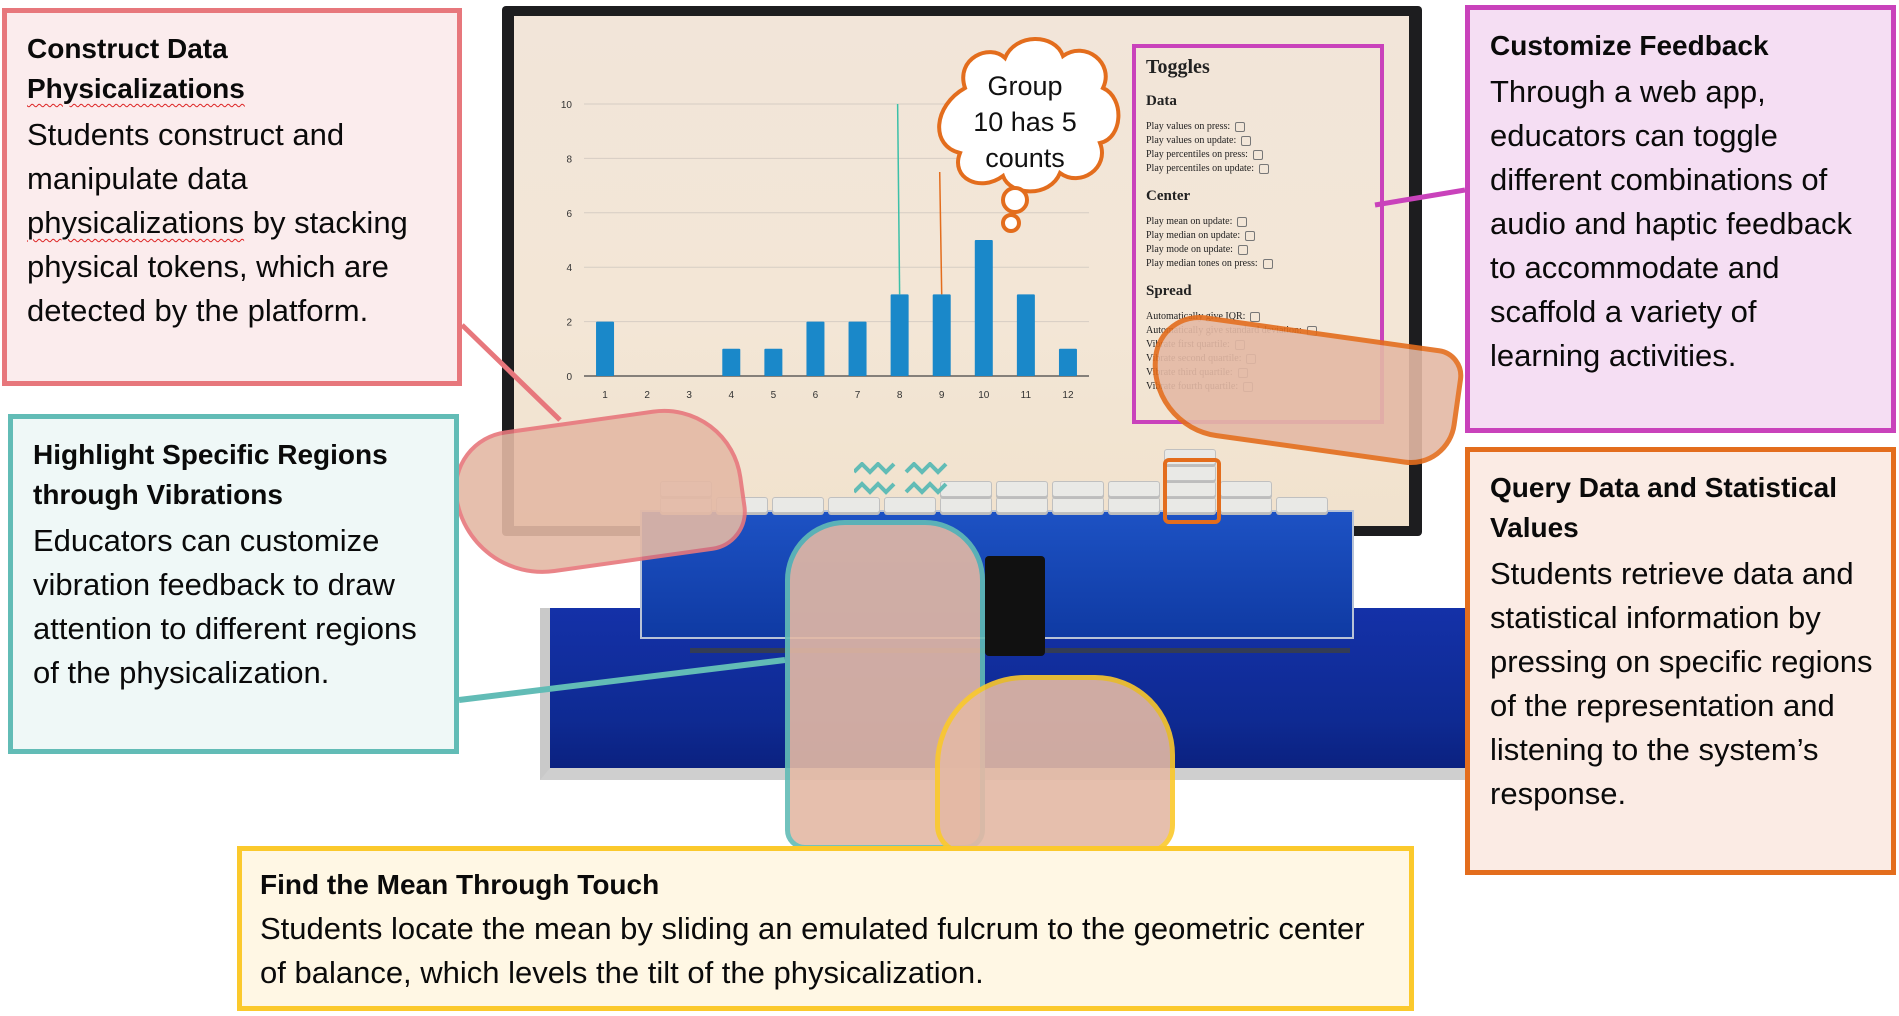 The width and height of the screenshot is (1899, 1016). Describe the element at coordinates (127, 48) in the screenshot. I see `title-line-1: Construct Data` at that location.